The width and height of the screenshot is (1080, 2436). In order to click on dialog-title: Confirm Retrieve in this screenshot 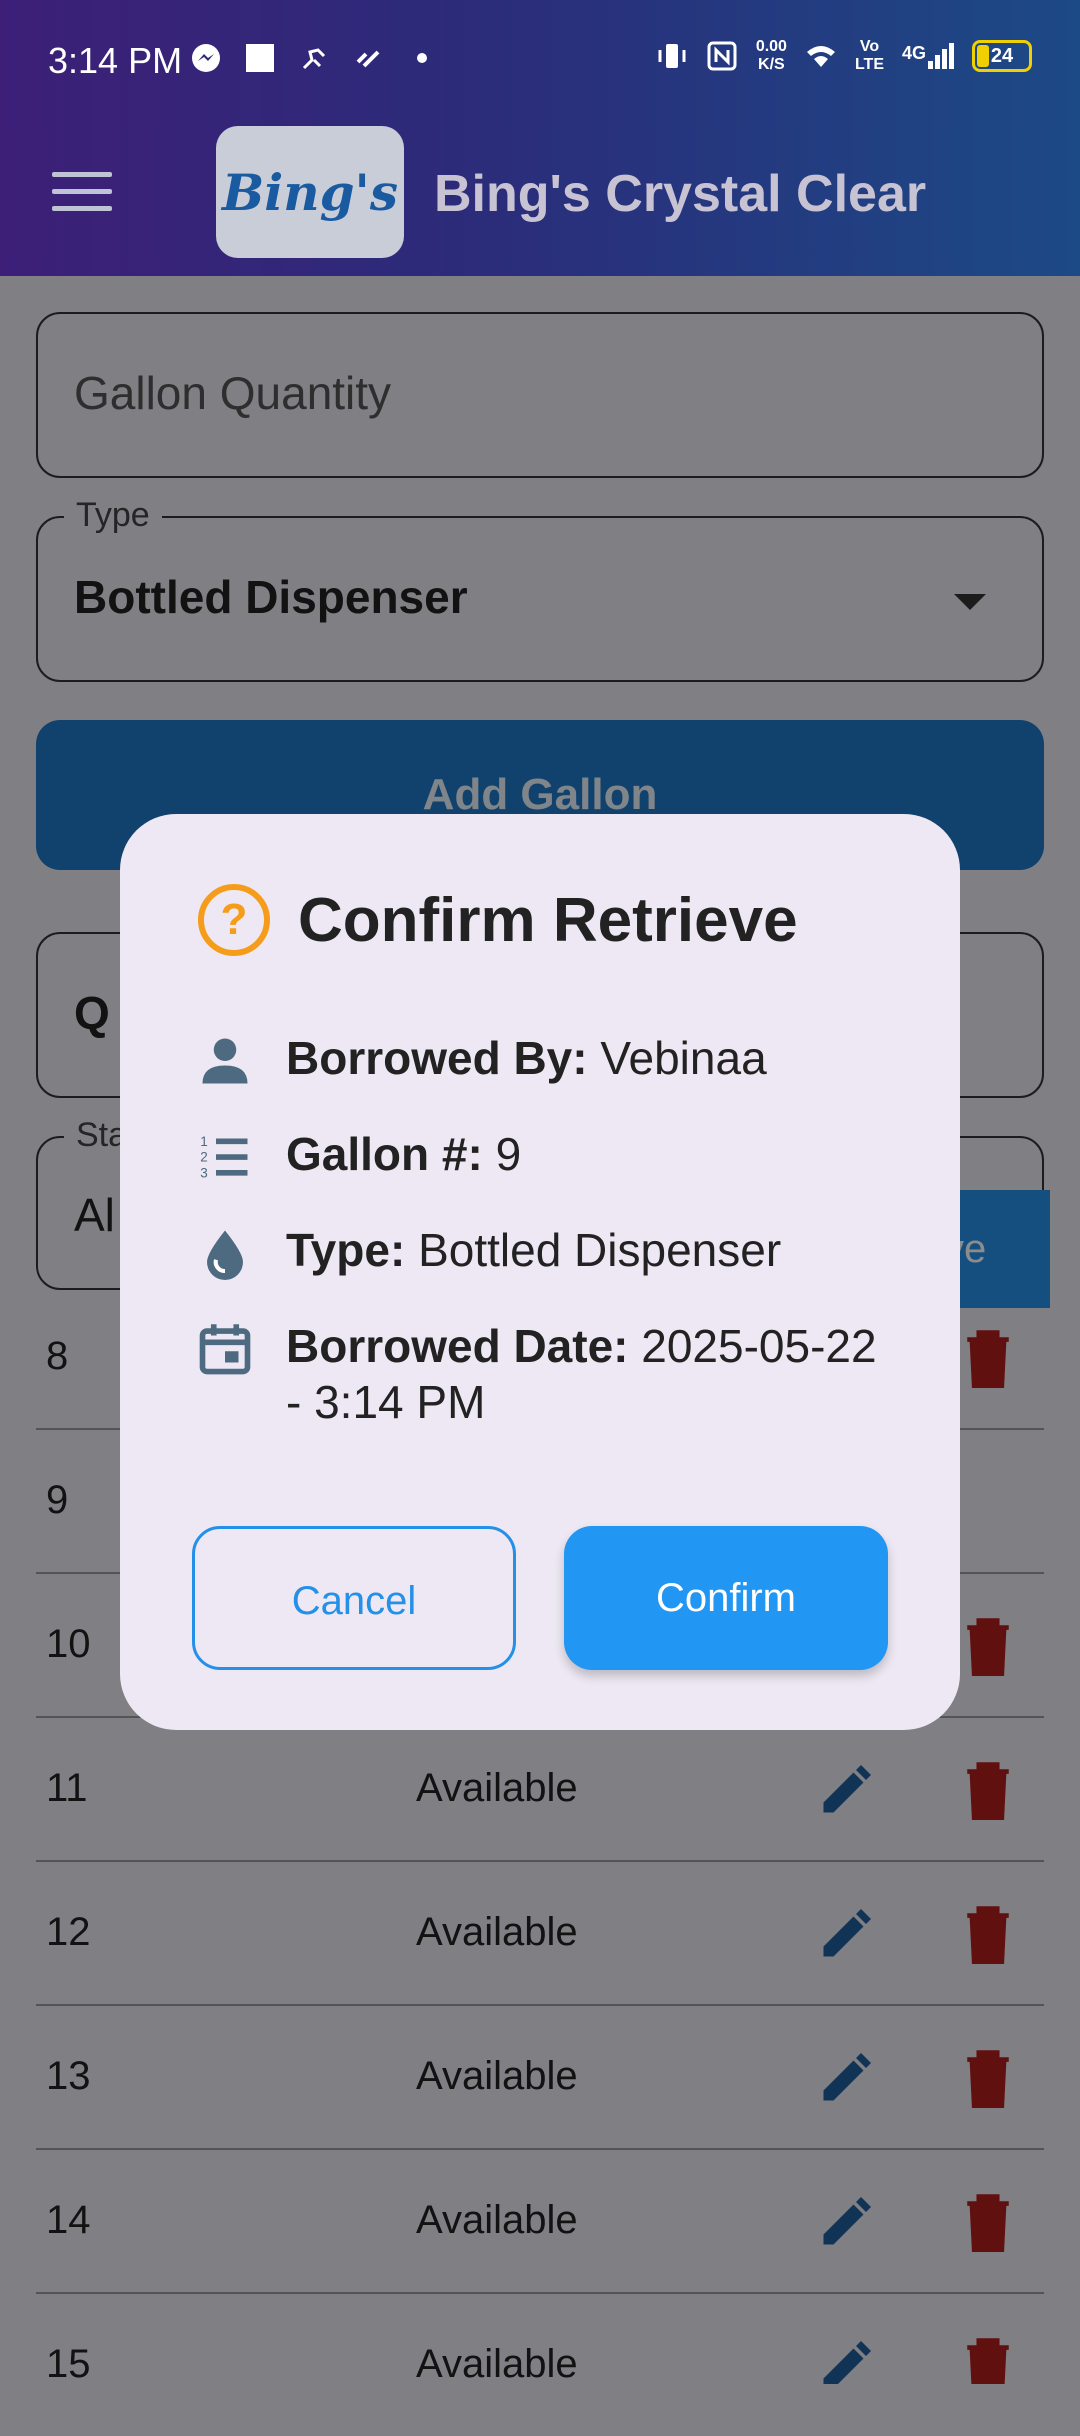, I will do `click(548, 920)`.